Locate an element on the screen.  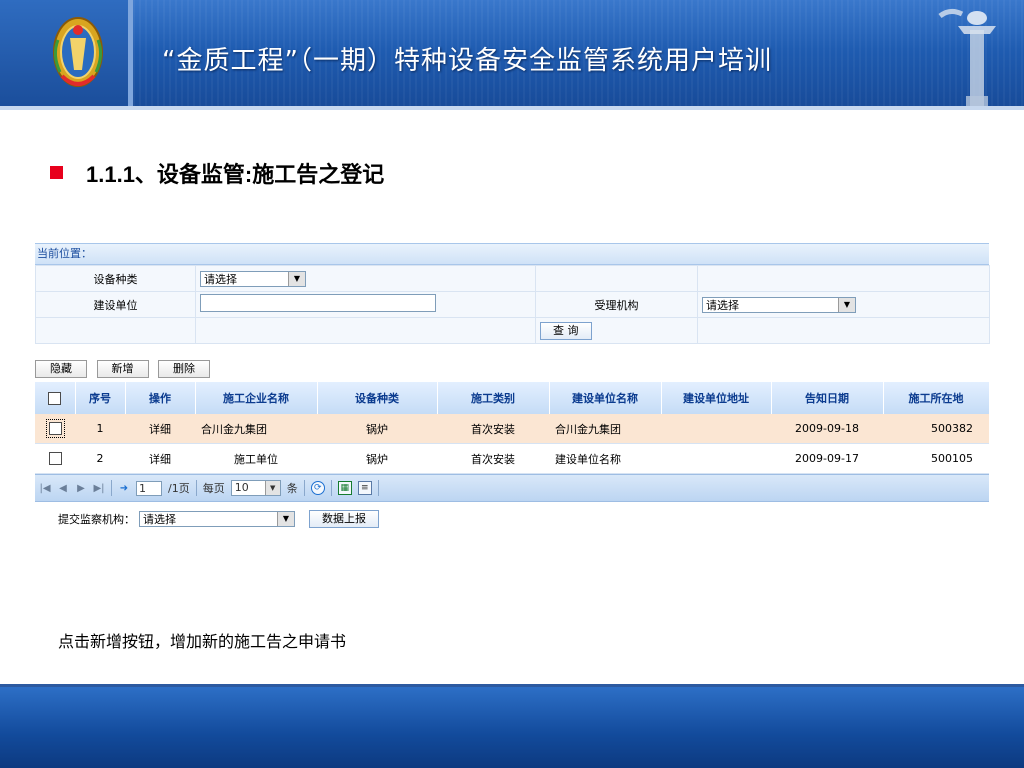
quality-inspection-emblem-icon is located at coordinates (78, 52).